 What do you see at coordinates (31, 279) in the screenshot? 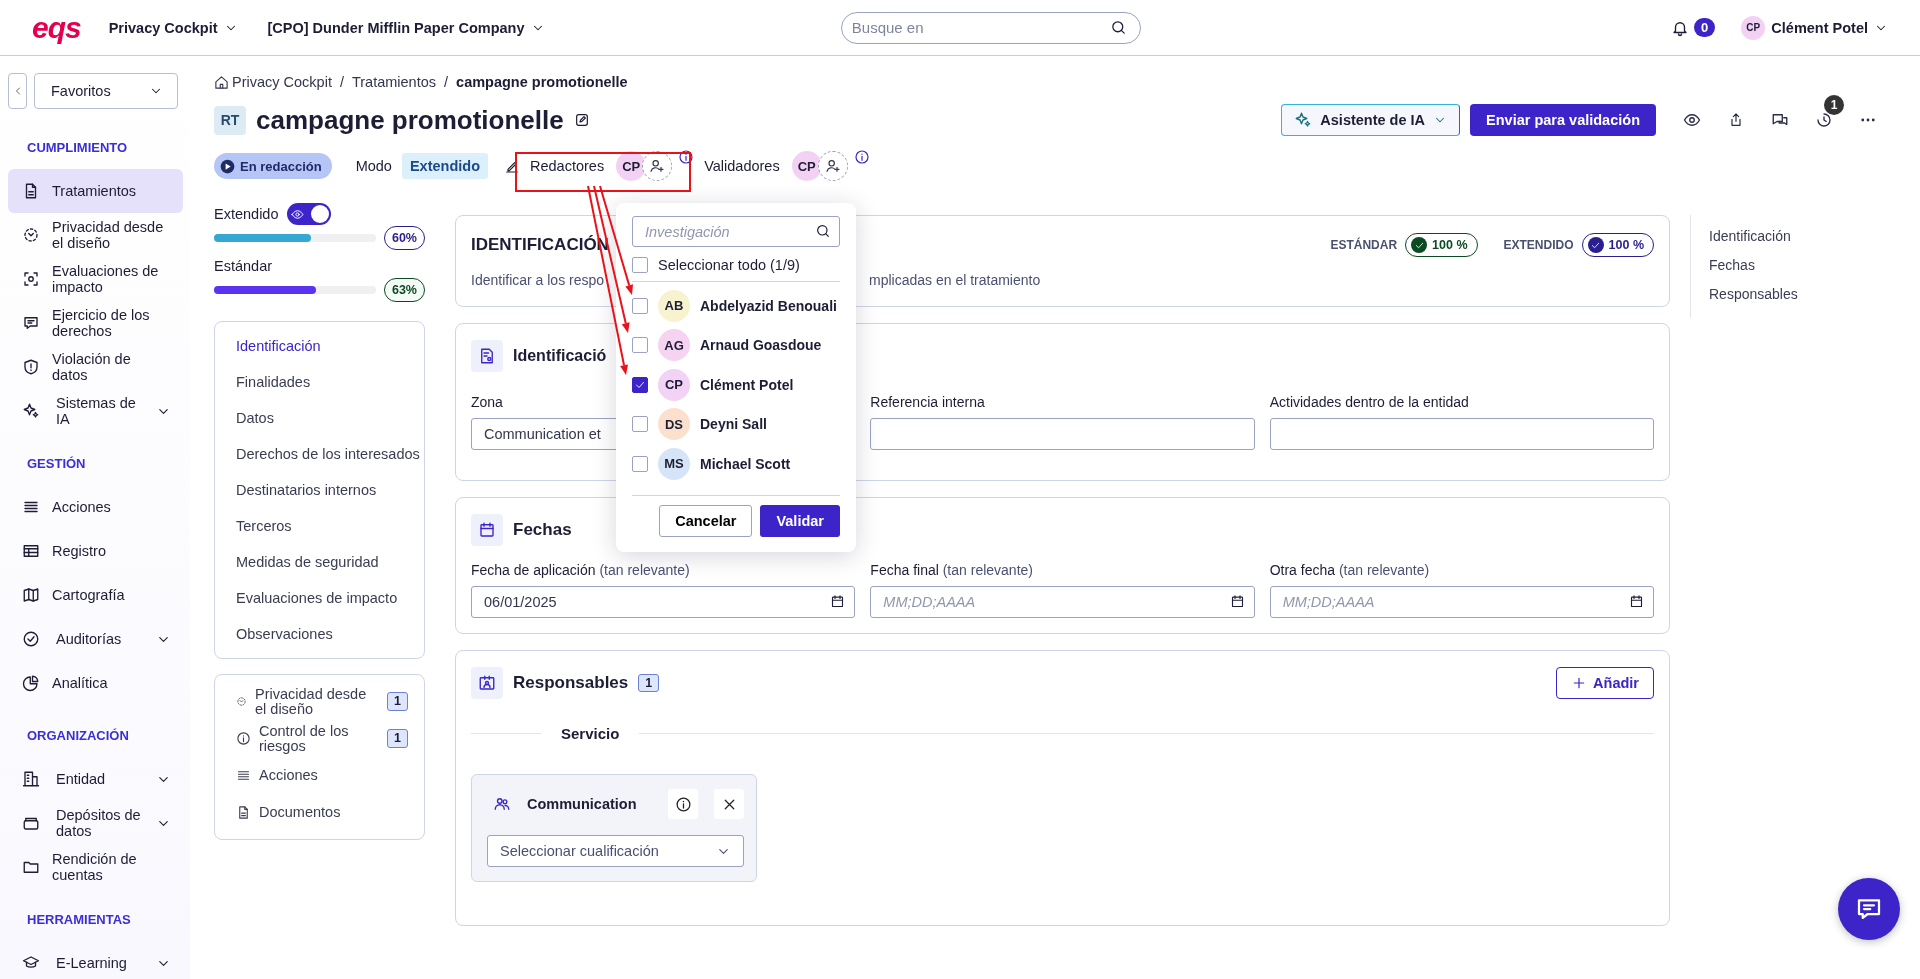
I see `scan-icon` at bounding box center [31, 279].